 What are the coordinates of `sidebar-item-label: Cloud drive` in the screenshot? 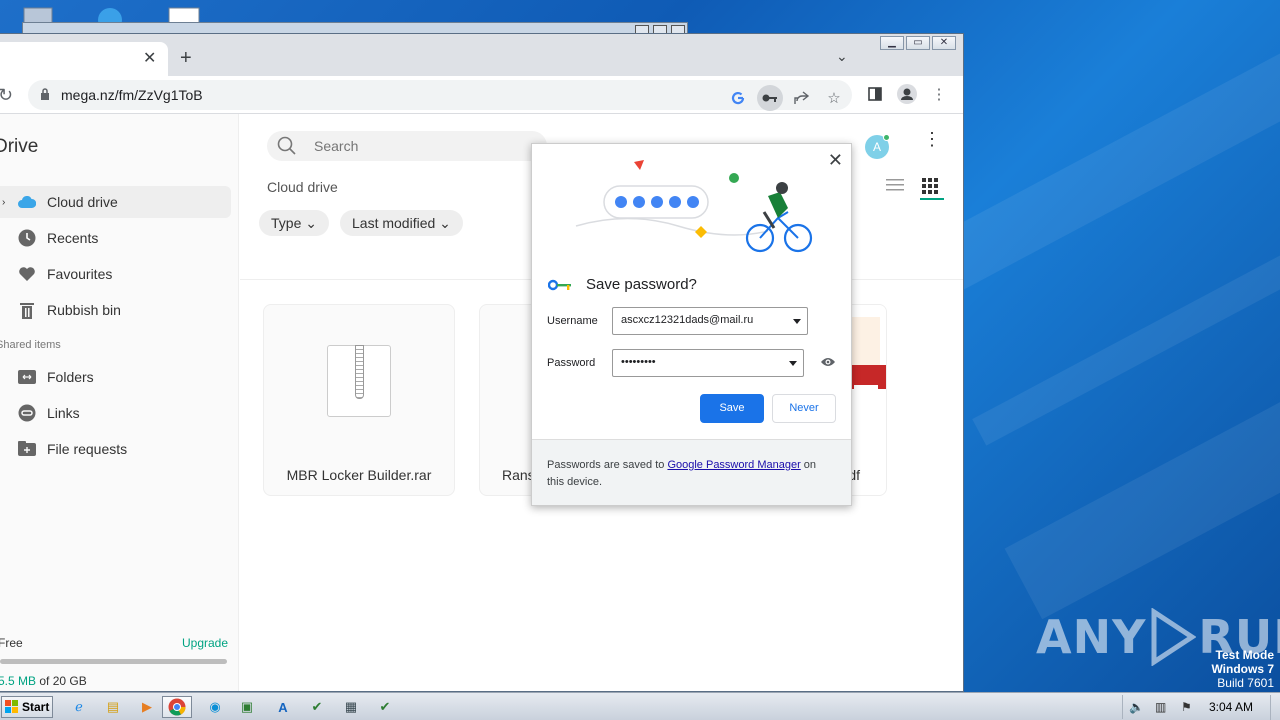 It's located at (82, 202).